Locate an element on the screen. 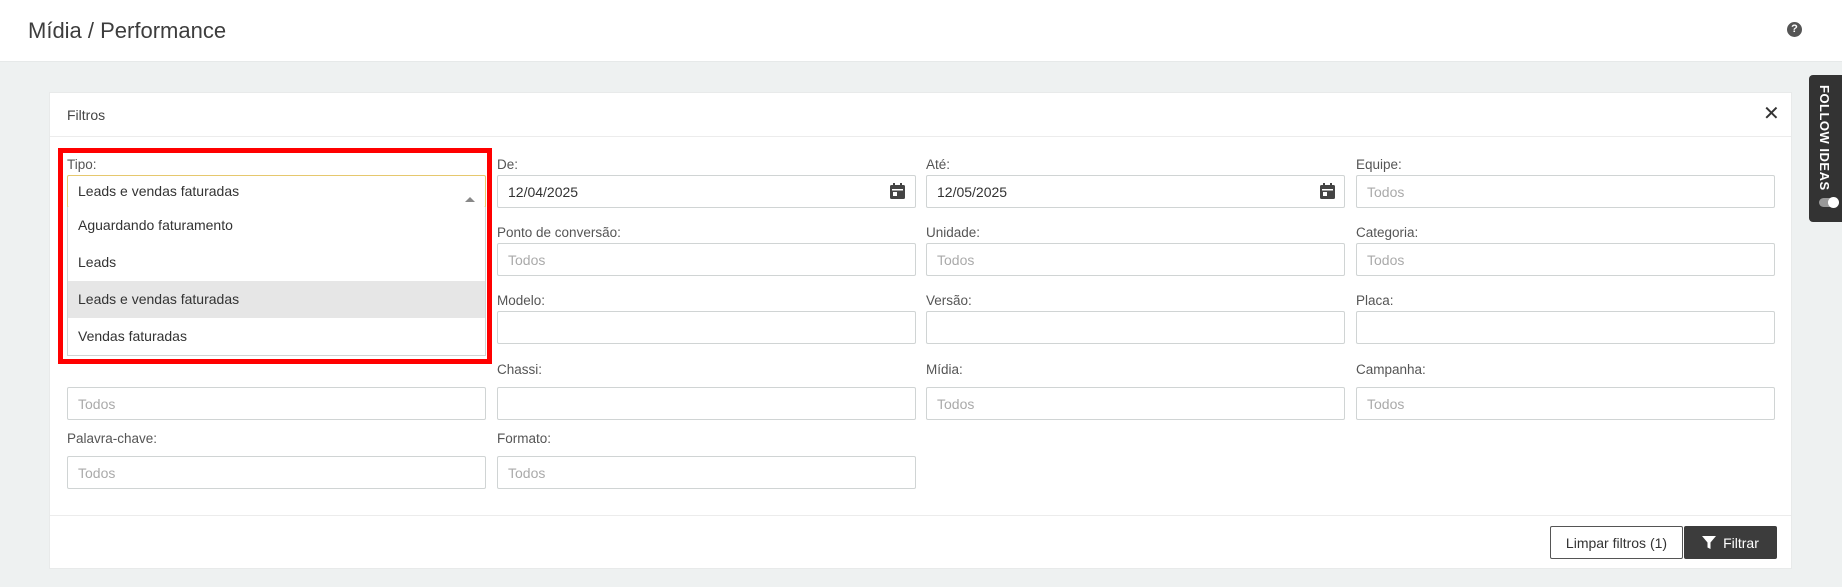 The height and width of the screenshot is (587, 1842). equipe-input is located at coordinates (1565, 191).